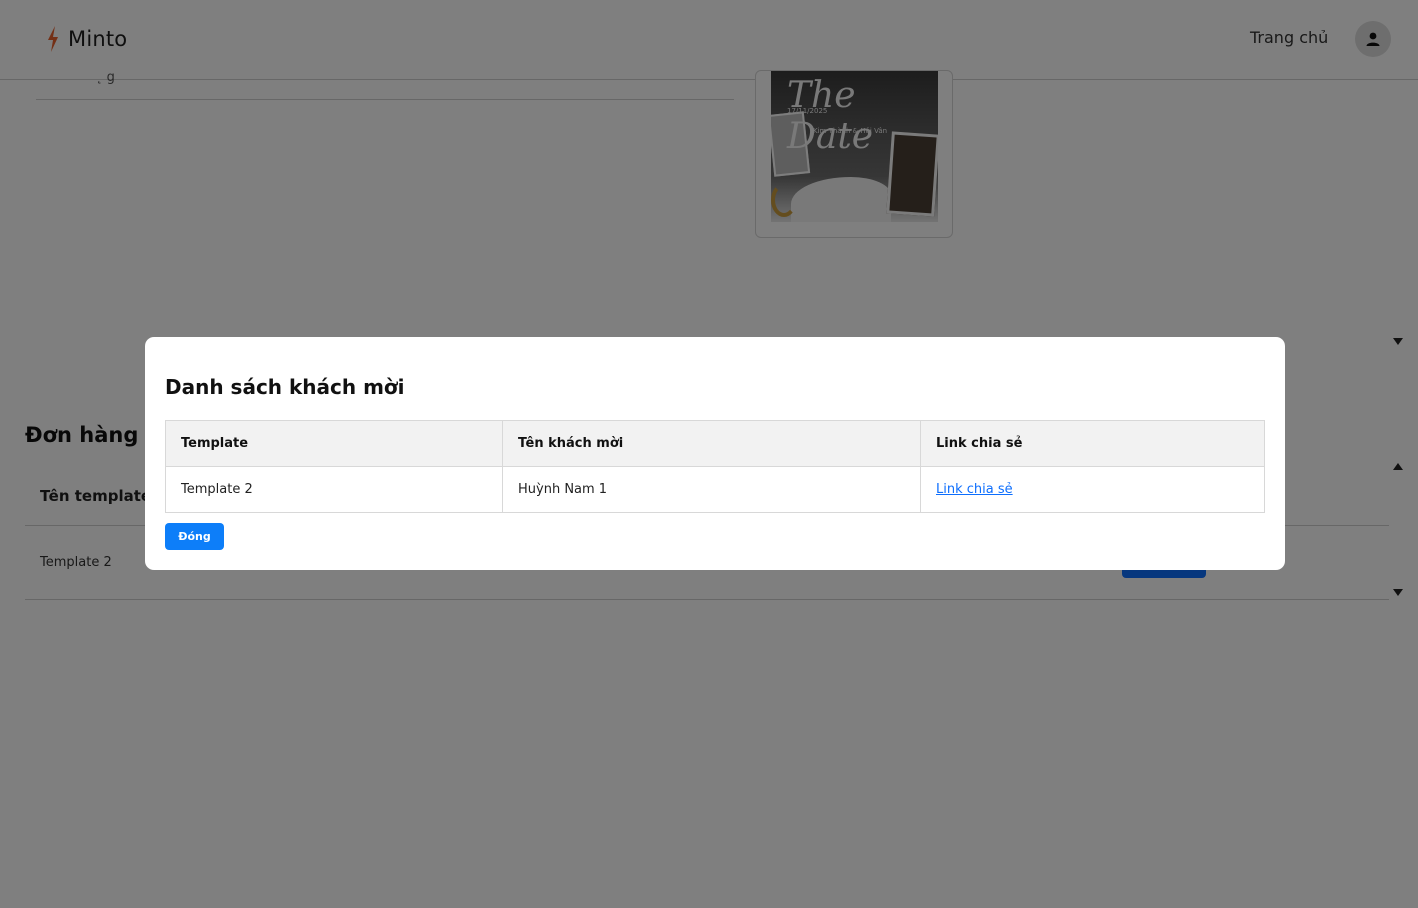 Image resolution: width=1418 pixels, height=908 pixels. Describe the element at coordinates (334, 443) in the screenshot. I see `column-header-template: Template` at that location.